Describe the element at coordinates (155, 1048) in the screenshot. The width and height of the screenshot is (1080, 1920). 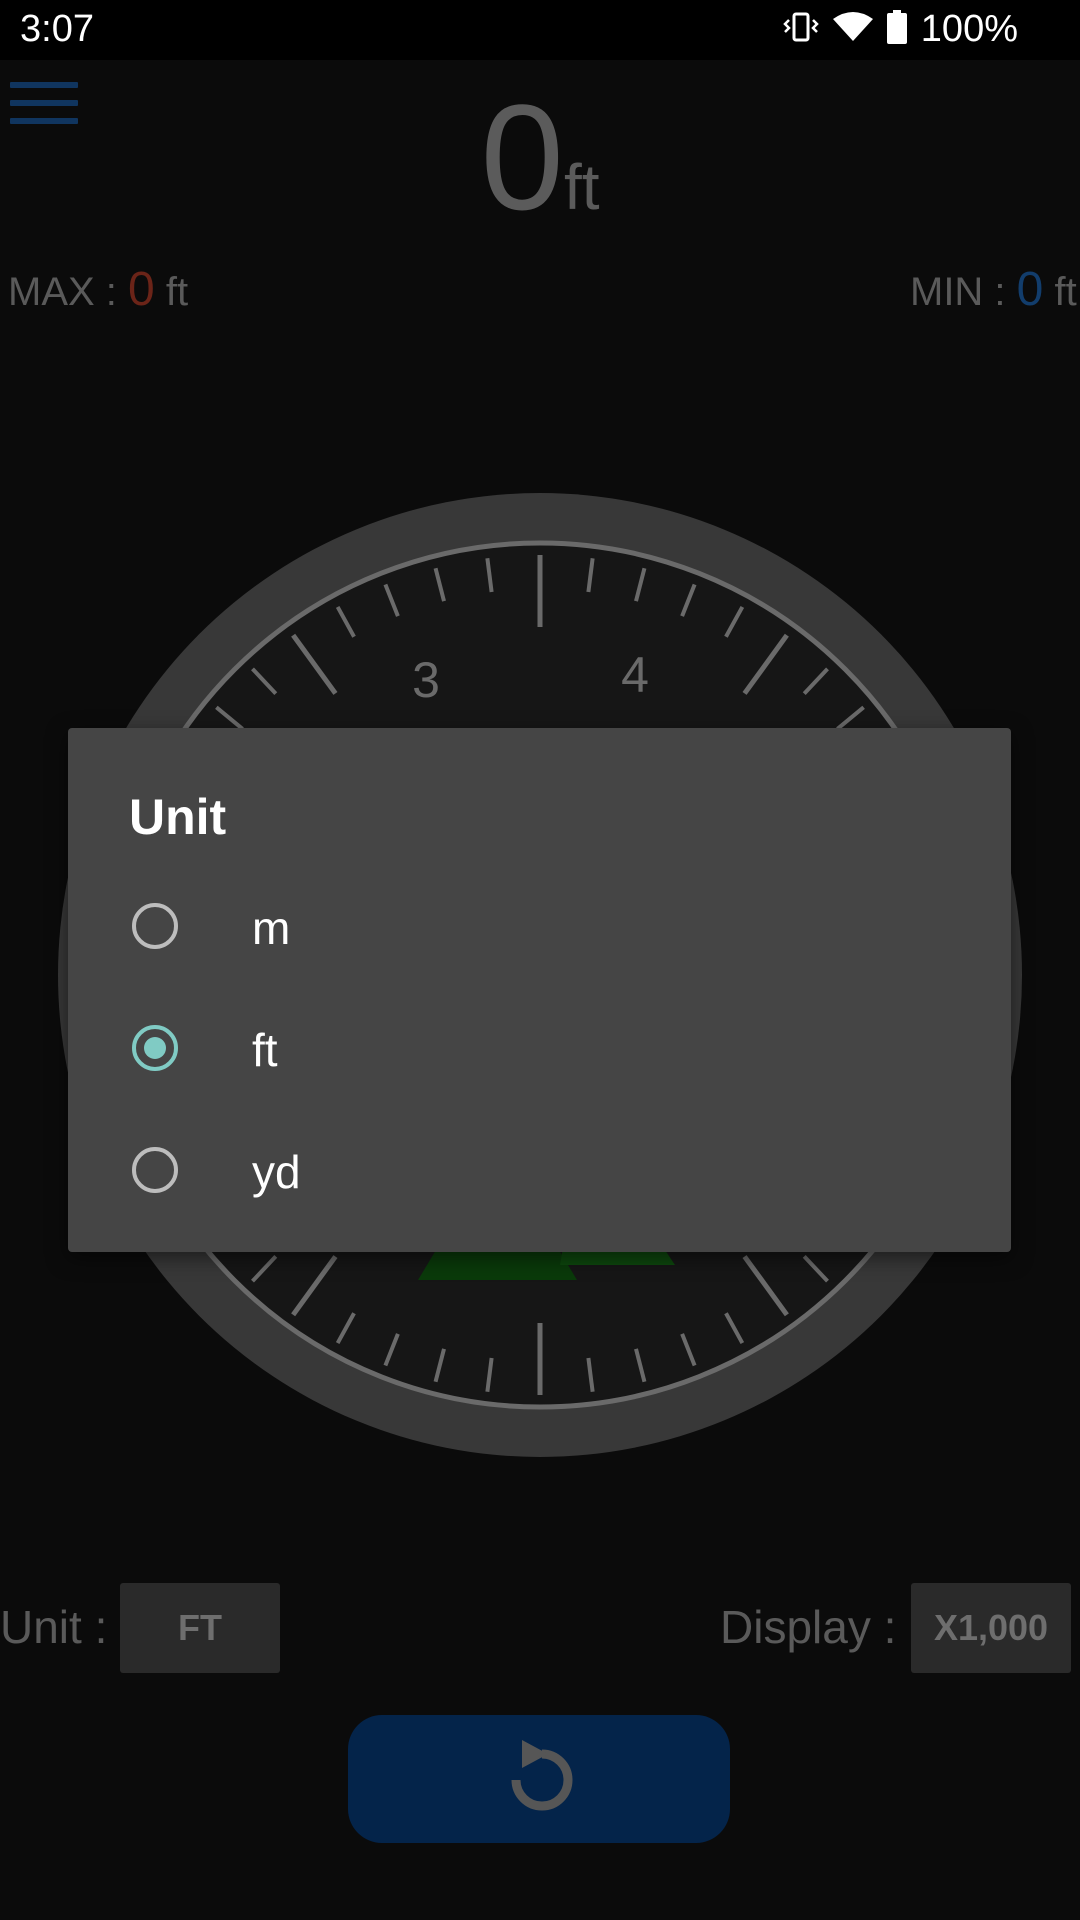
I see `radio-ft` at that location.